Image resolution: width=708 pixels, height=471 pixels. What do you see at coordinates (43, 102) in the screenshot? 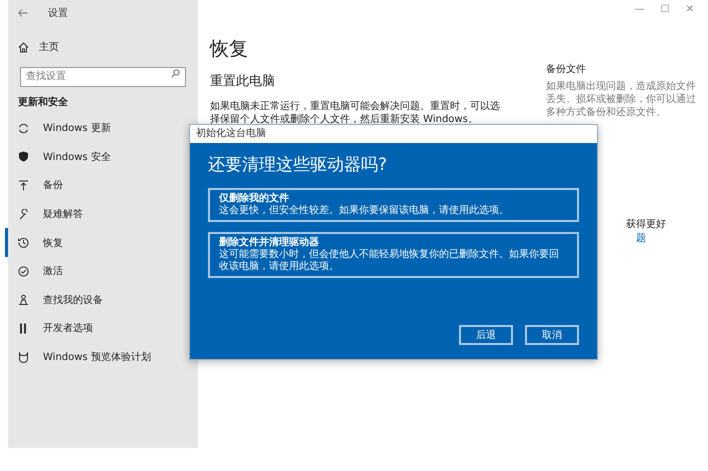
I see `section-heading: 更新和安全` at bounding box center [43, 102].